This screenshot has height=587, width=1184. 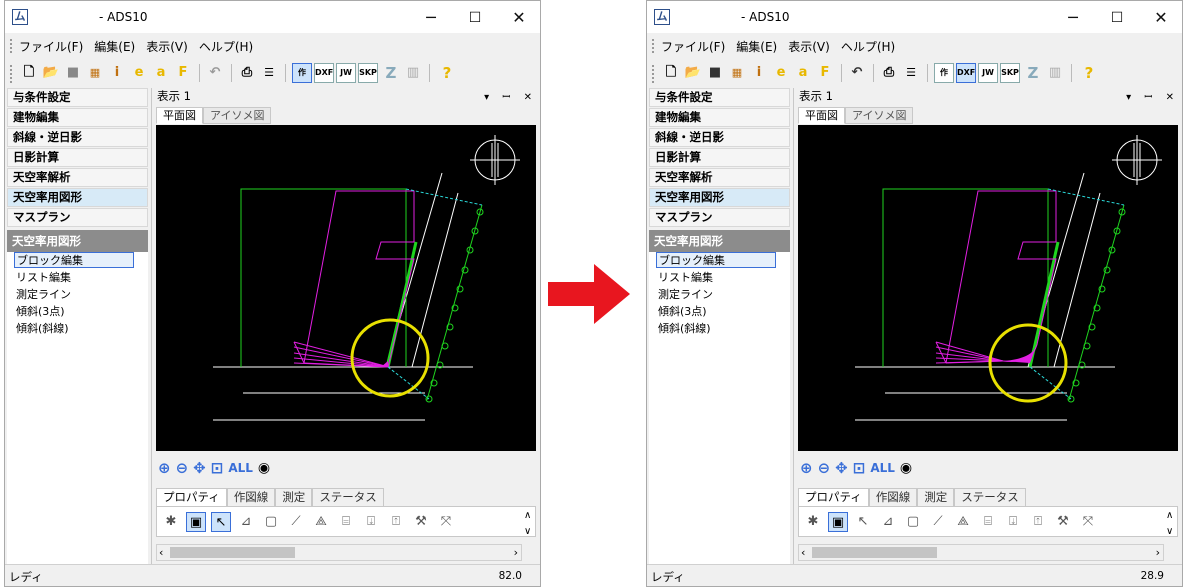 What do you see at coordinates (716, 260) in the screenshot?
I see `sub-item-block: ブロック編集` at bounding box center [716, 260].